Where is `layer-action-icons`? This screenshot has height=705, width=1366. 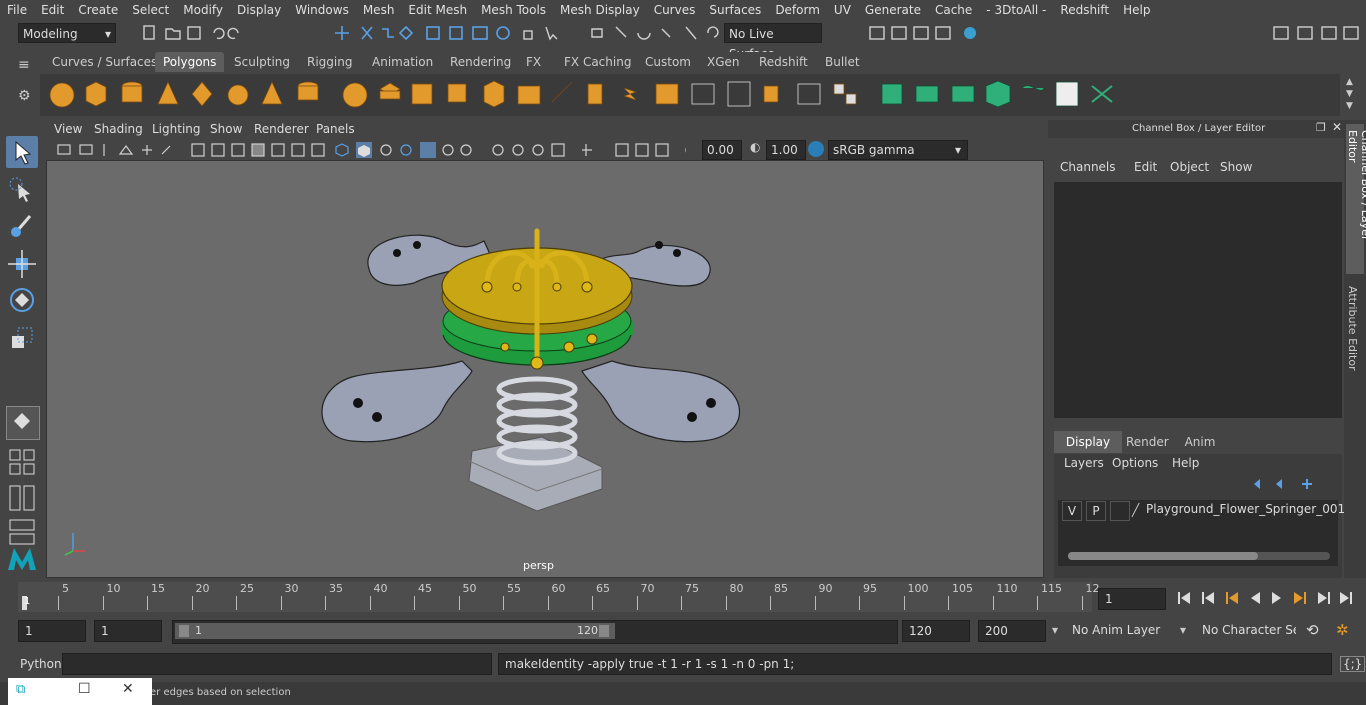 layer-action-icons is located at coordinates (1295, 484).